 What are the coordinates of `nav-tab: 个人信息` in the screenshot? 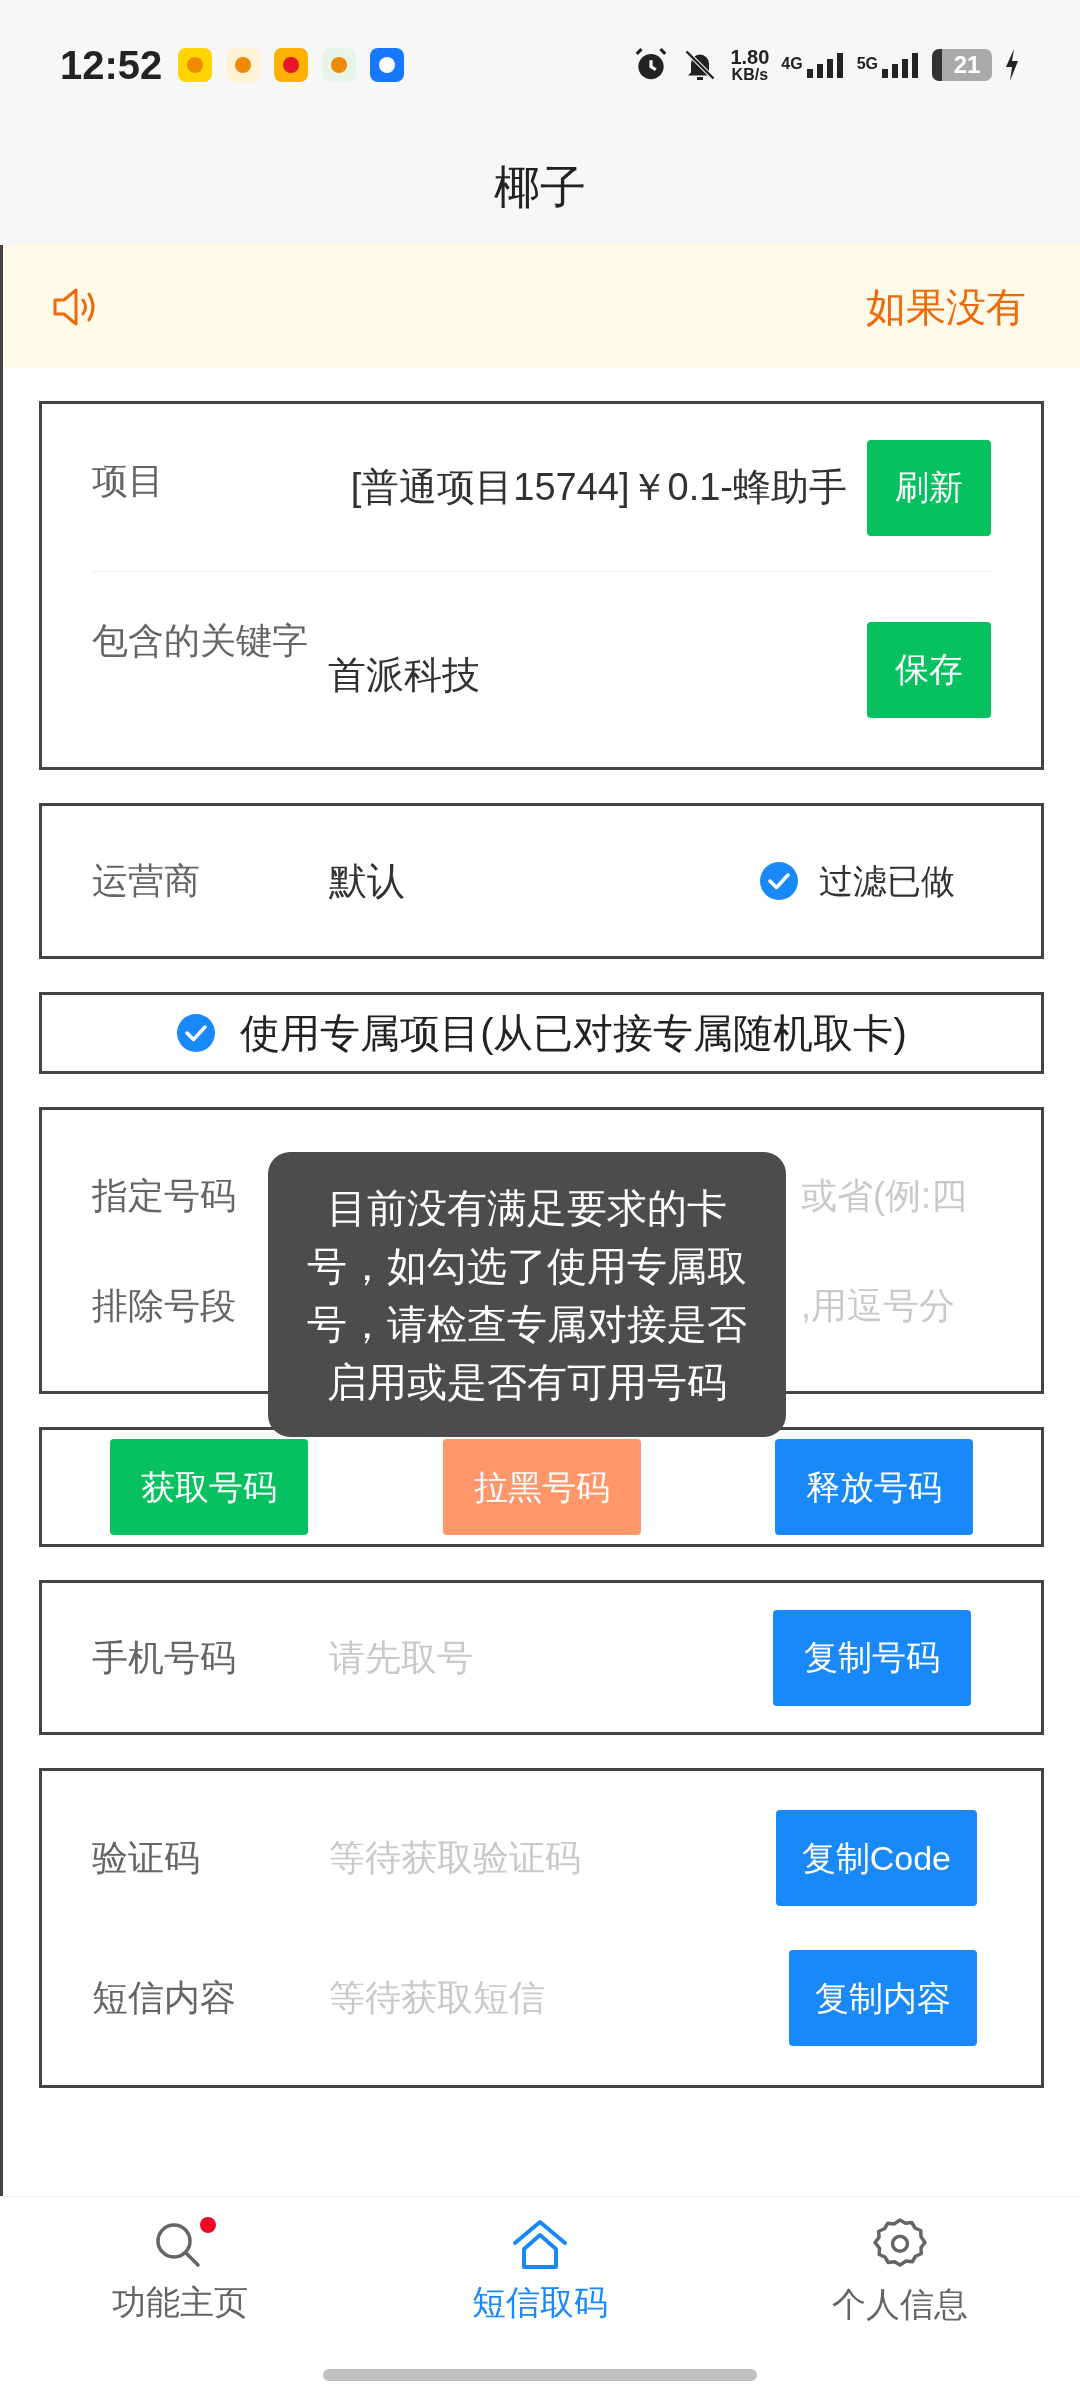 It's located at (900, 2272).